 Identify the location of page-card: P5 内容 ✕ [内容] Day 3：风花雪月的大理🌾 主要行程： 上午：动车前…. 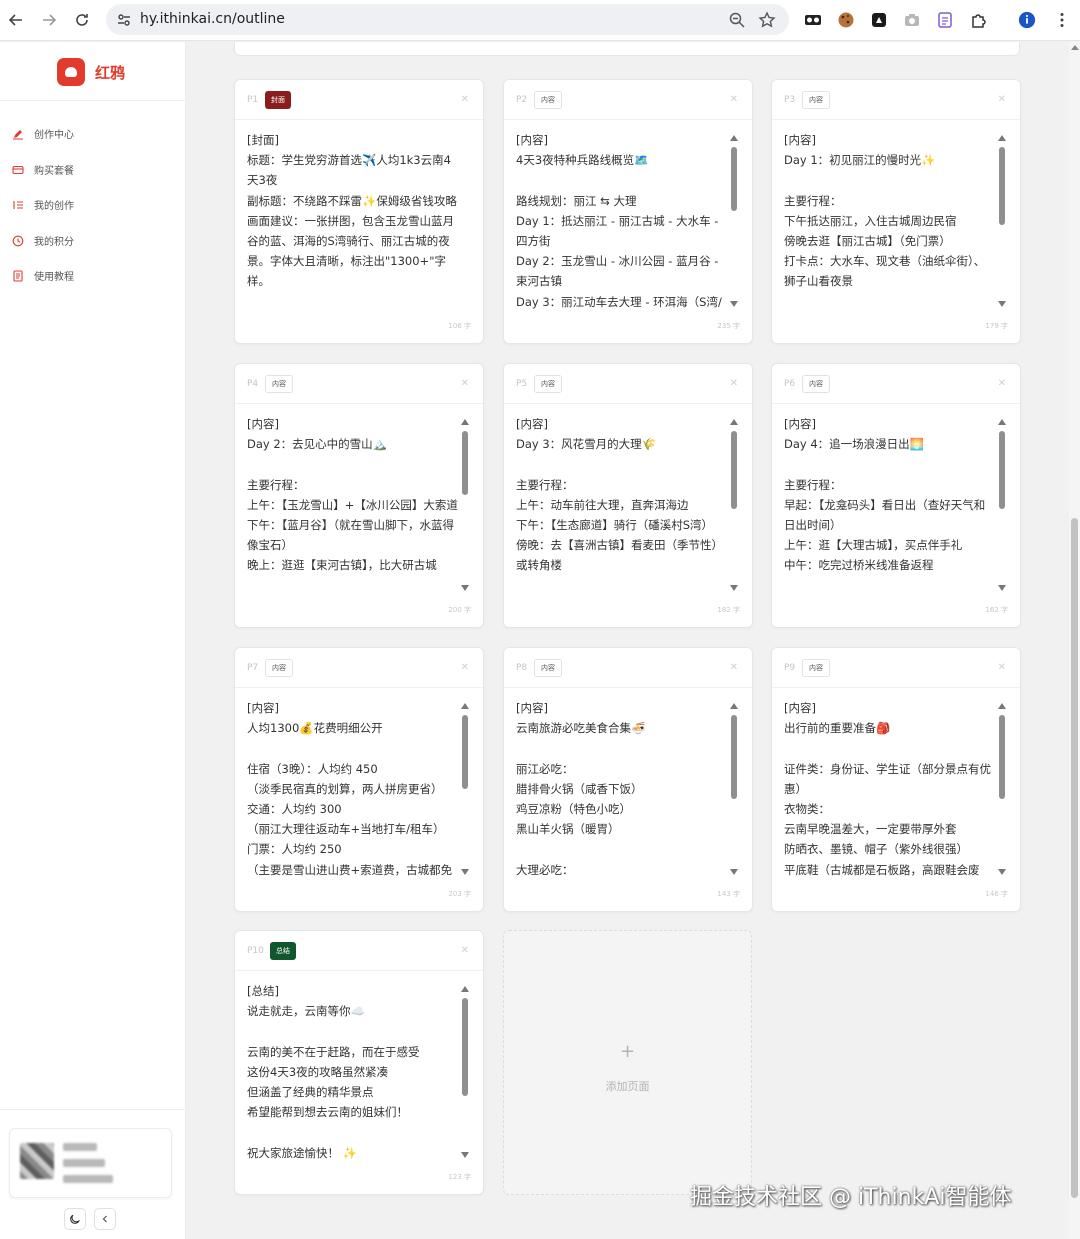
(628, 495).